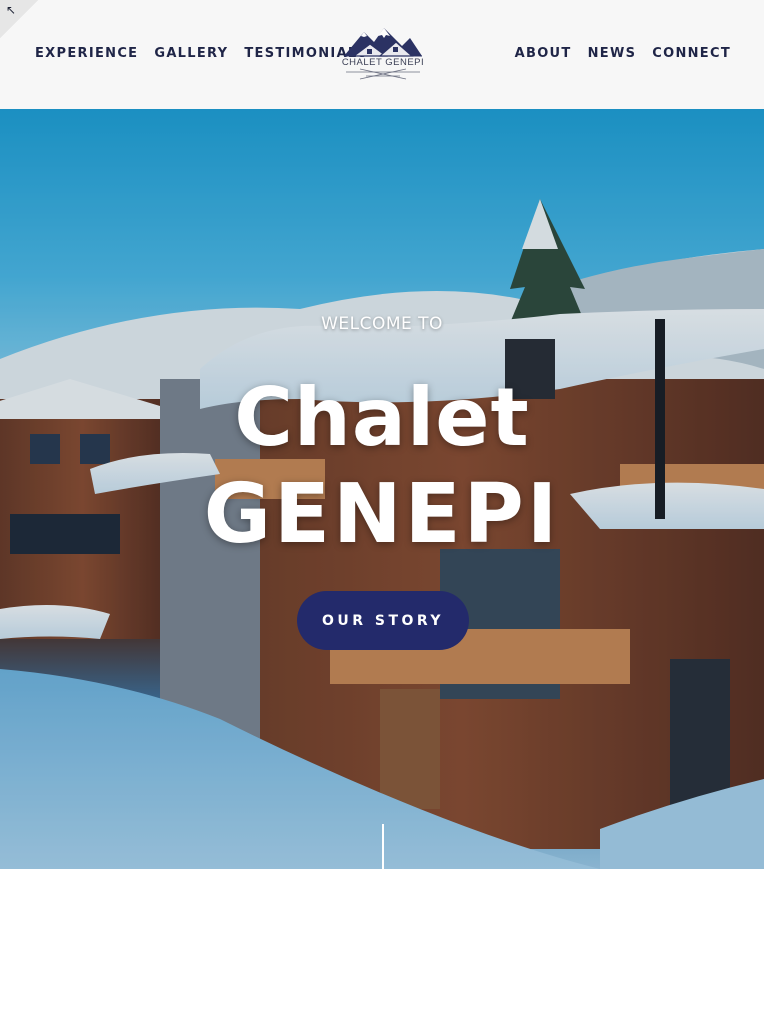 This screenshot has width=764, height=1022. I want to click on our-story-button: OUR STORY, so click(383, 620).